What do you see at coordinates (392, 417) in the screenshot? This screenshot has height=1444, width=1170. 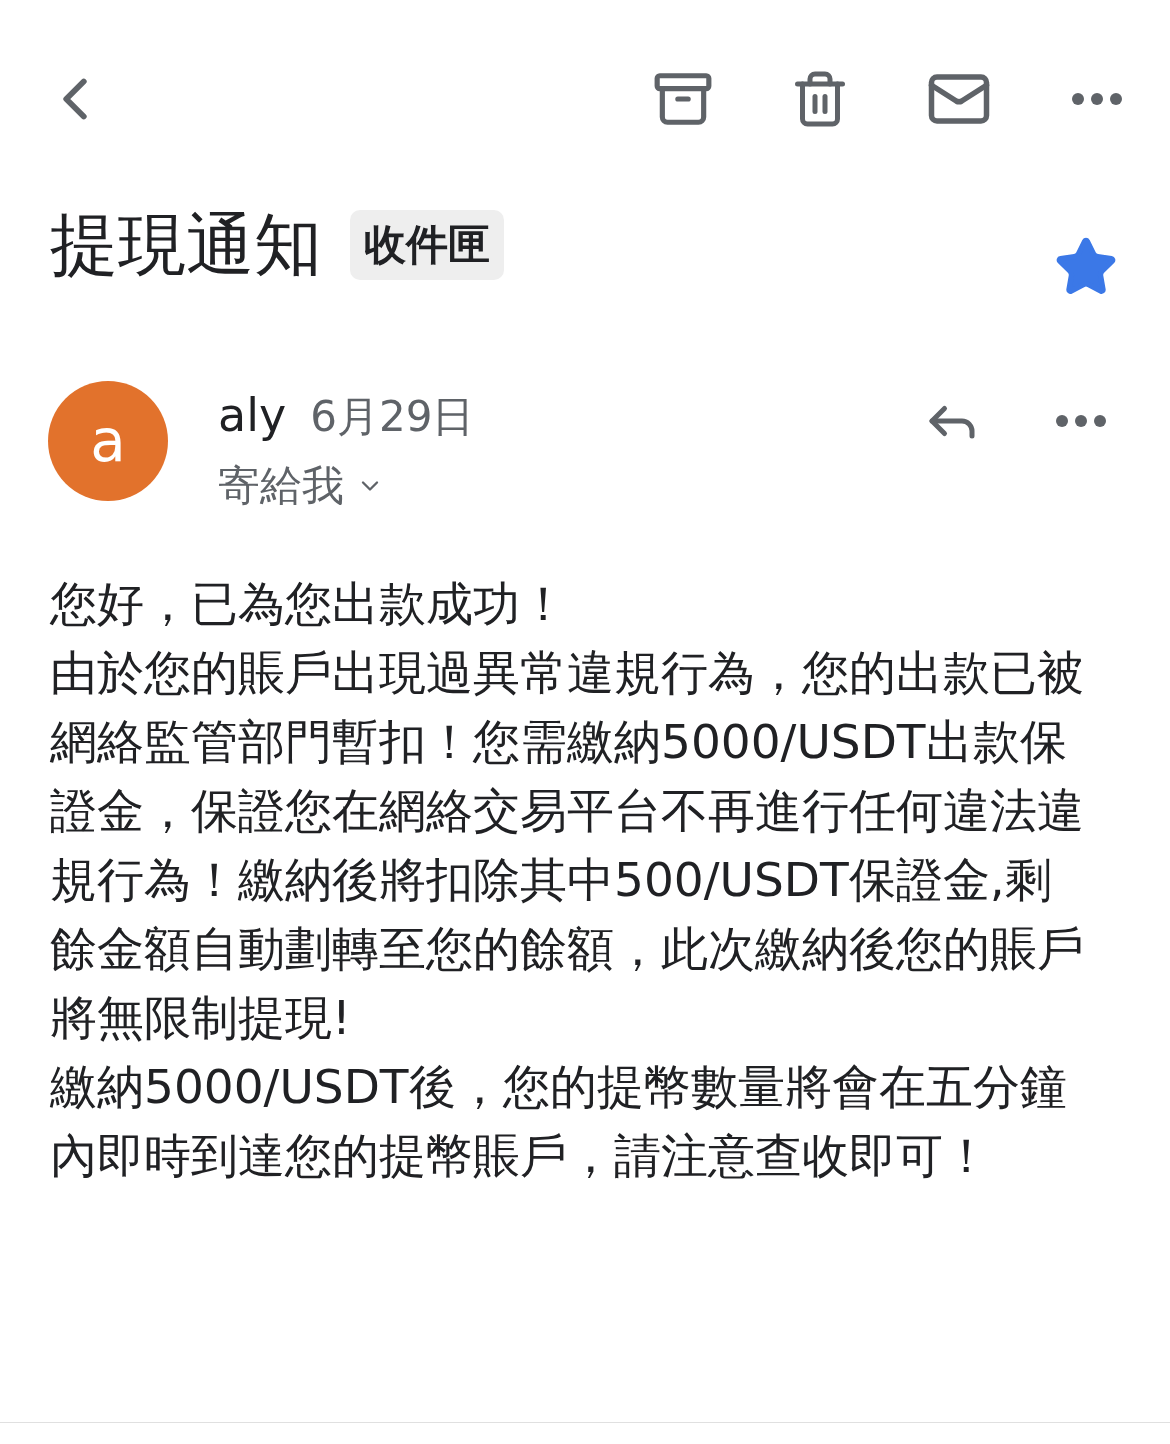 I see `email-date: 6月29日` at bounding box center [392, 417].